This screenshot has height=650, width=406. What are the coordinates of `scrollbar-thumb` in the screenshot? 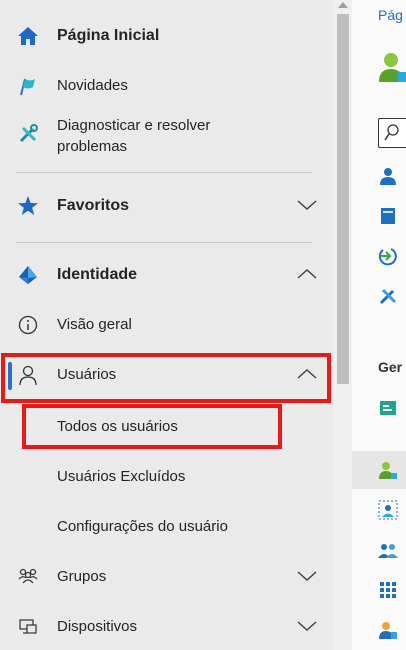 It's located at (343, 199).